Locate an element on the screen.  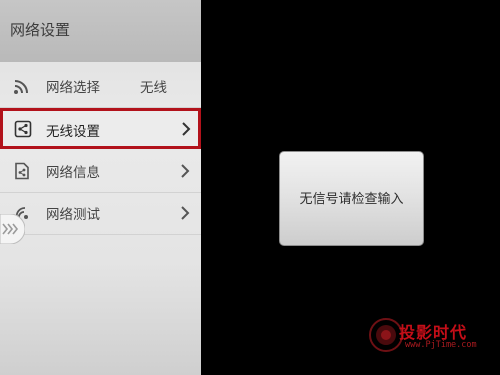
wifi-signal-icon is located at coordinates (21, 87).